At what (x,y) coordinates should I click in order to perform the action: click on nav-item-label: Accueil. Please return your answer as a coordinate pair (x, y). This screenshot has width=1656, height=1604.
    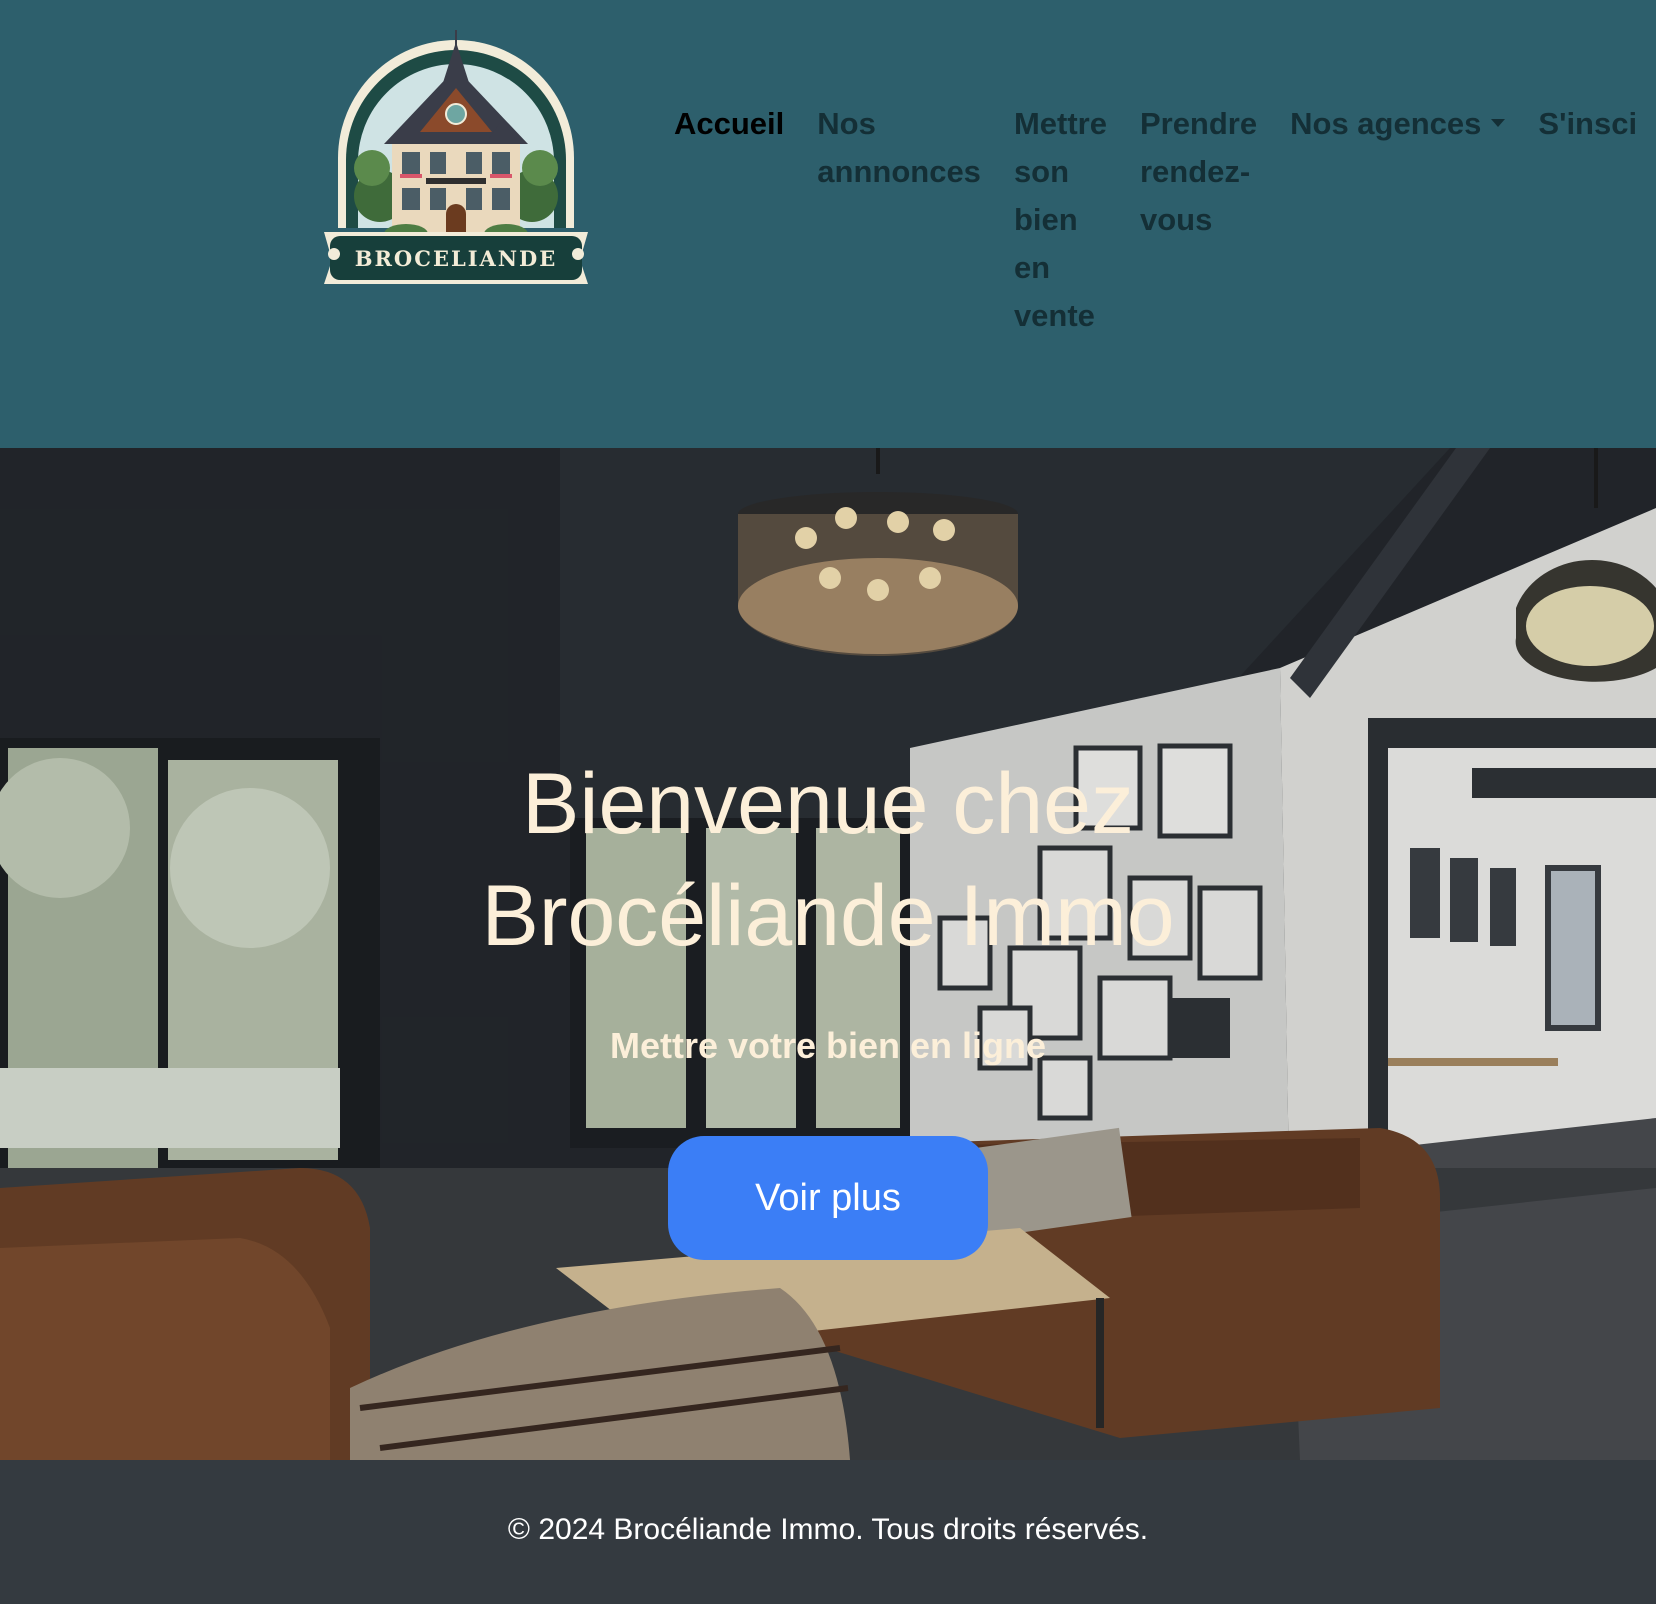
    Looking at the image, I should click on (729, 123).